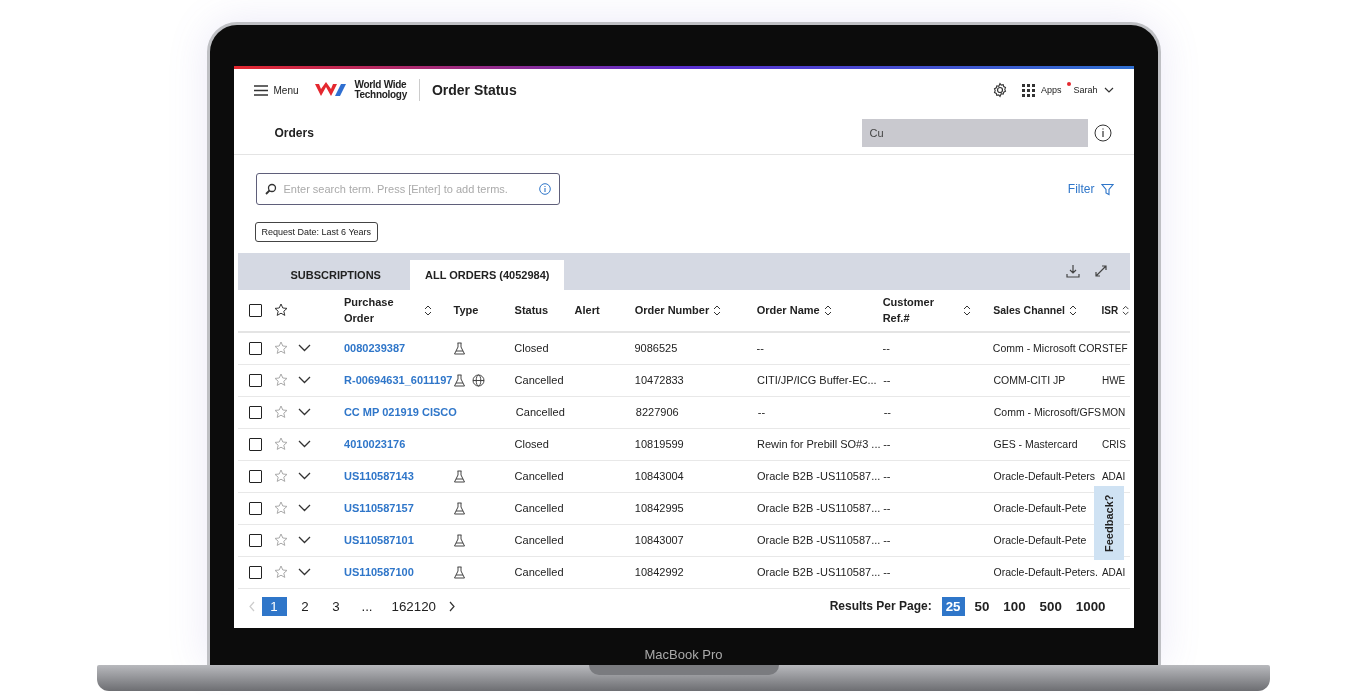  I want to click on order-link: CC MP 021919 CISCO, so click(400, 412).